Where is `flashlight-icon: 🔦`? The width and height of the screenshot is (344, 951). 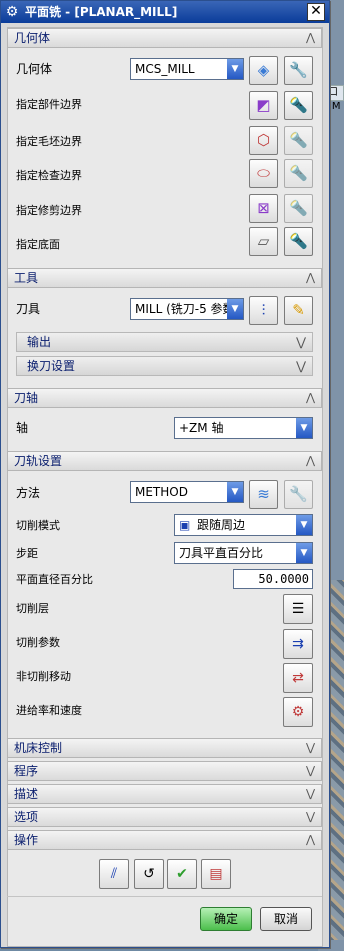
flashlight-icon: 🔦 is located at coordinates (298, 241).